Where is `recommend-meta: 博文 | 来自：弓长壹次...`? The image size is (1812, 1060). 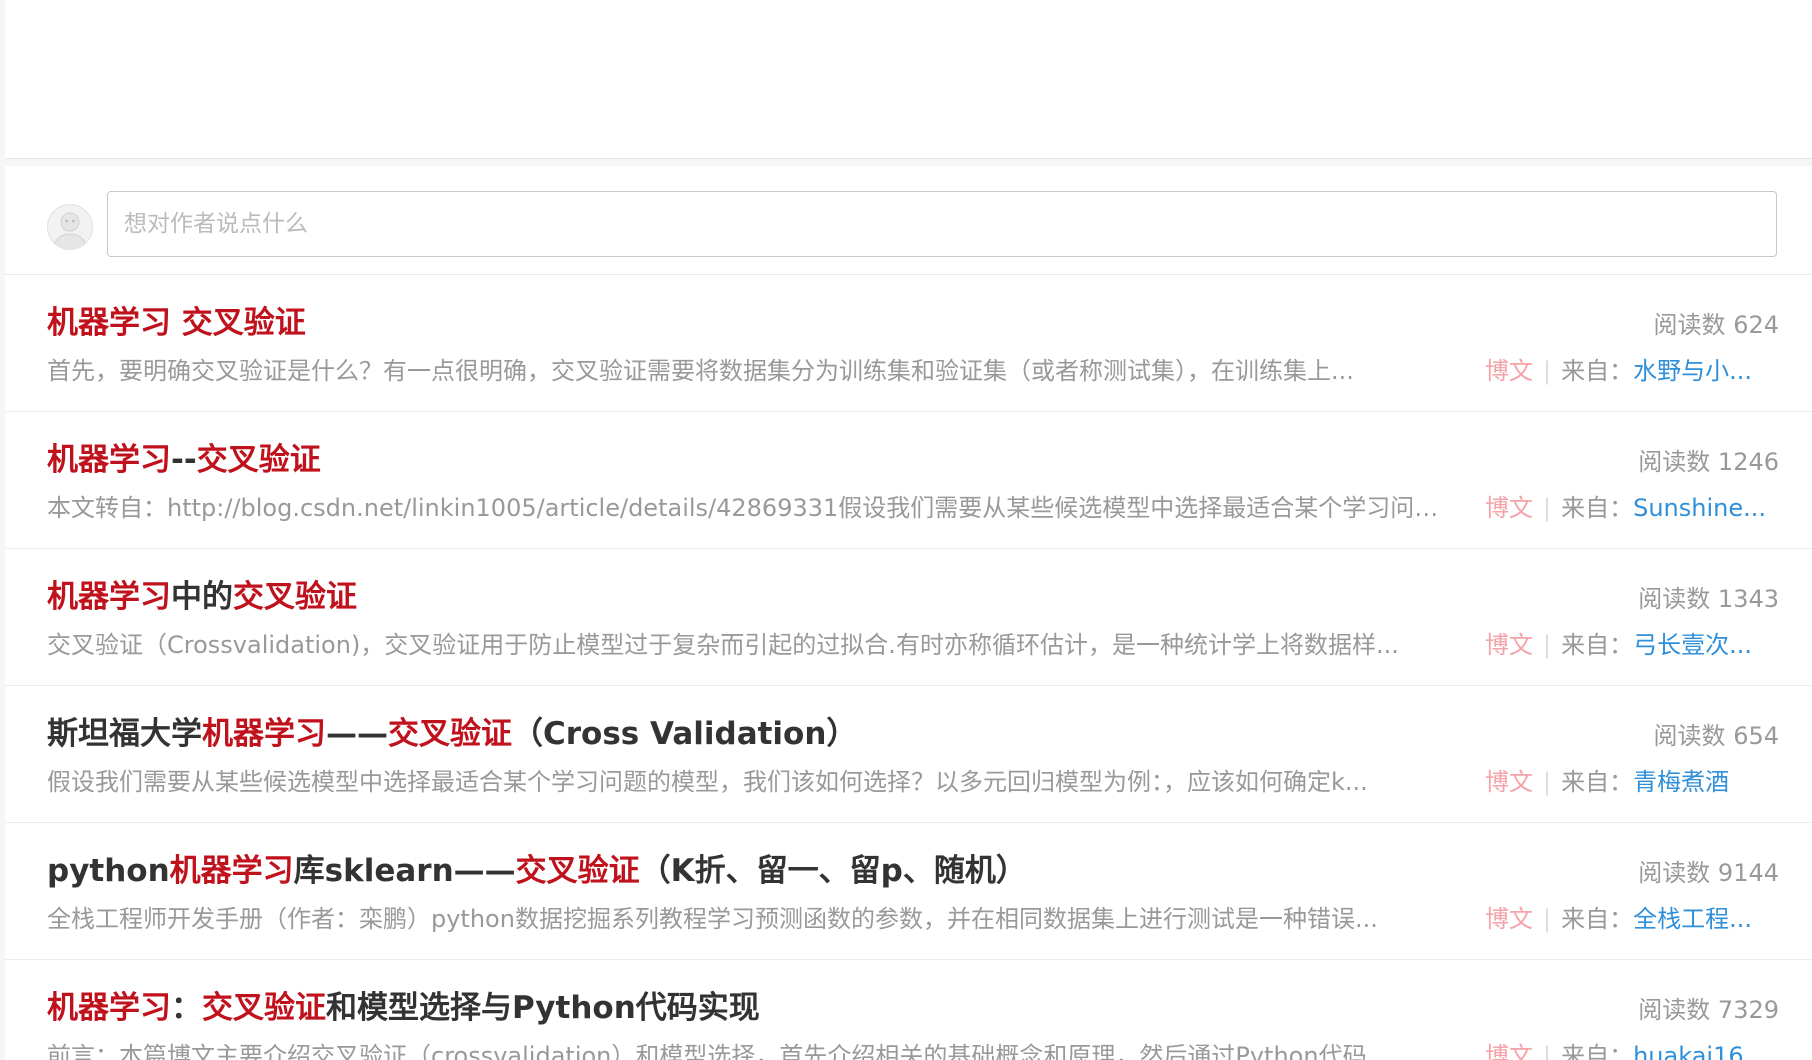
recommend-meta: 博文 | 来自：弓长壹次... is located at coordinates (1632, 642).